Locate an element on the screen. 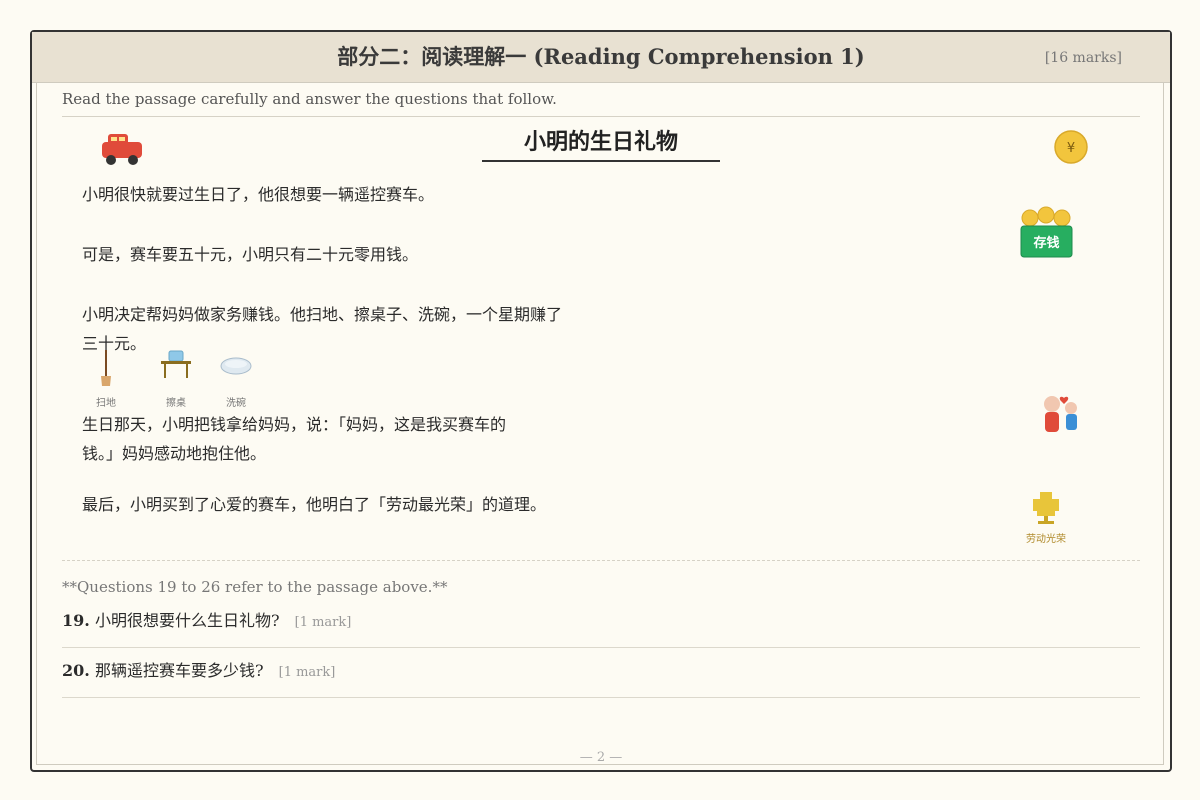  question-text: 小明很想要什么生日礼物? is located at coordinates (187, 620).